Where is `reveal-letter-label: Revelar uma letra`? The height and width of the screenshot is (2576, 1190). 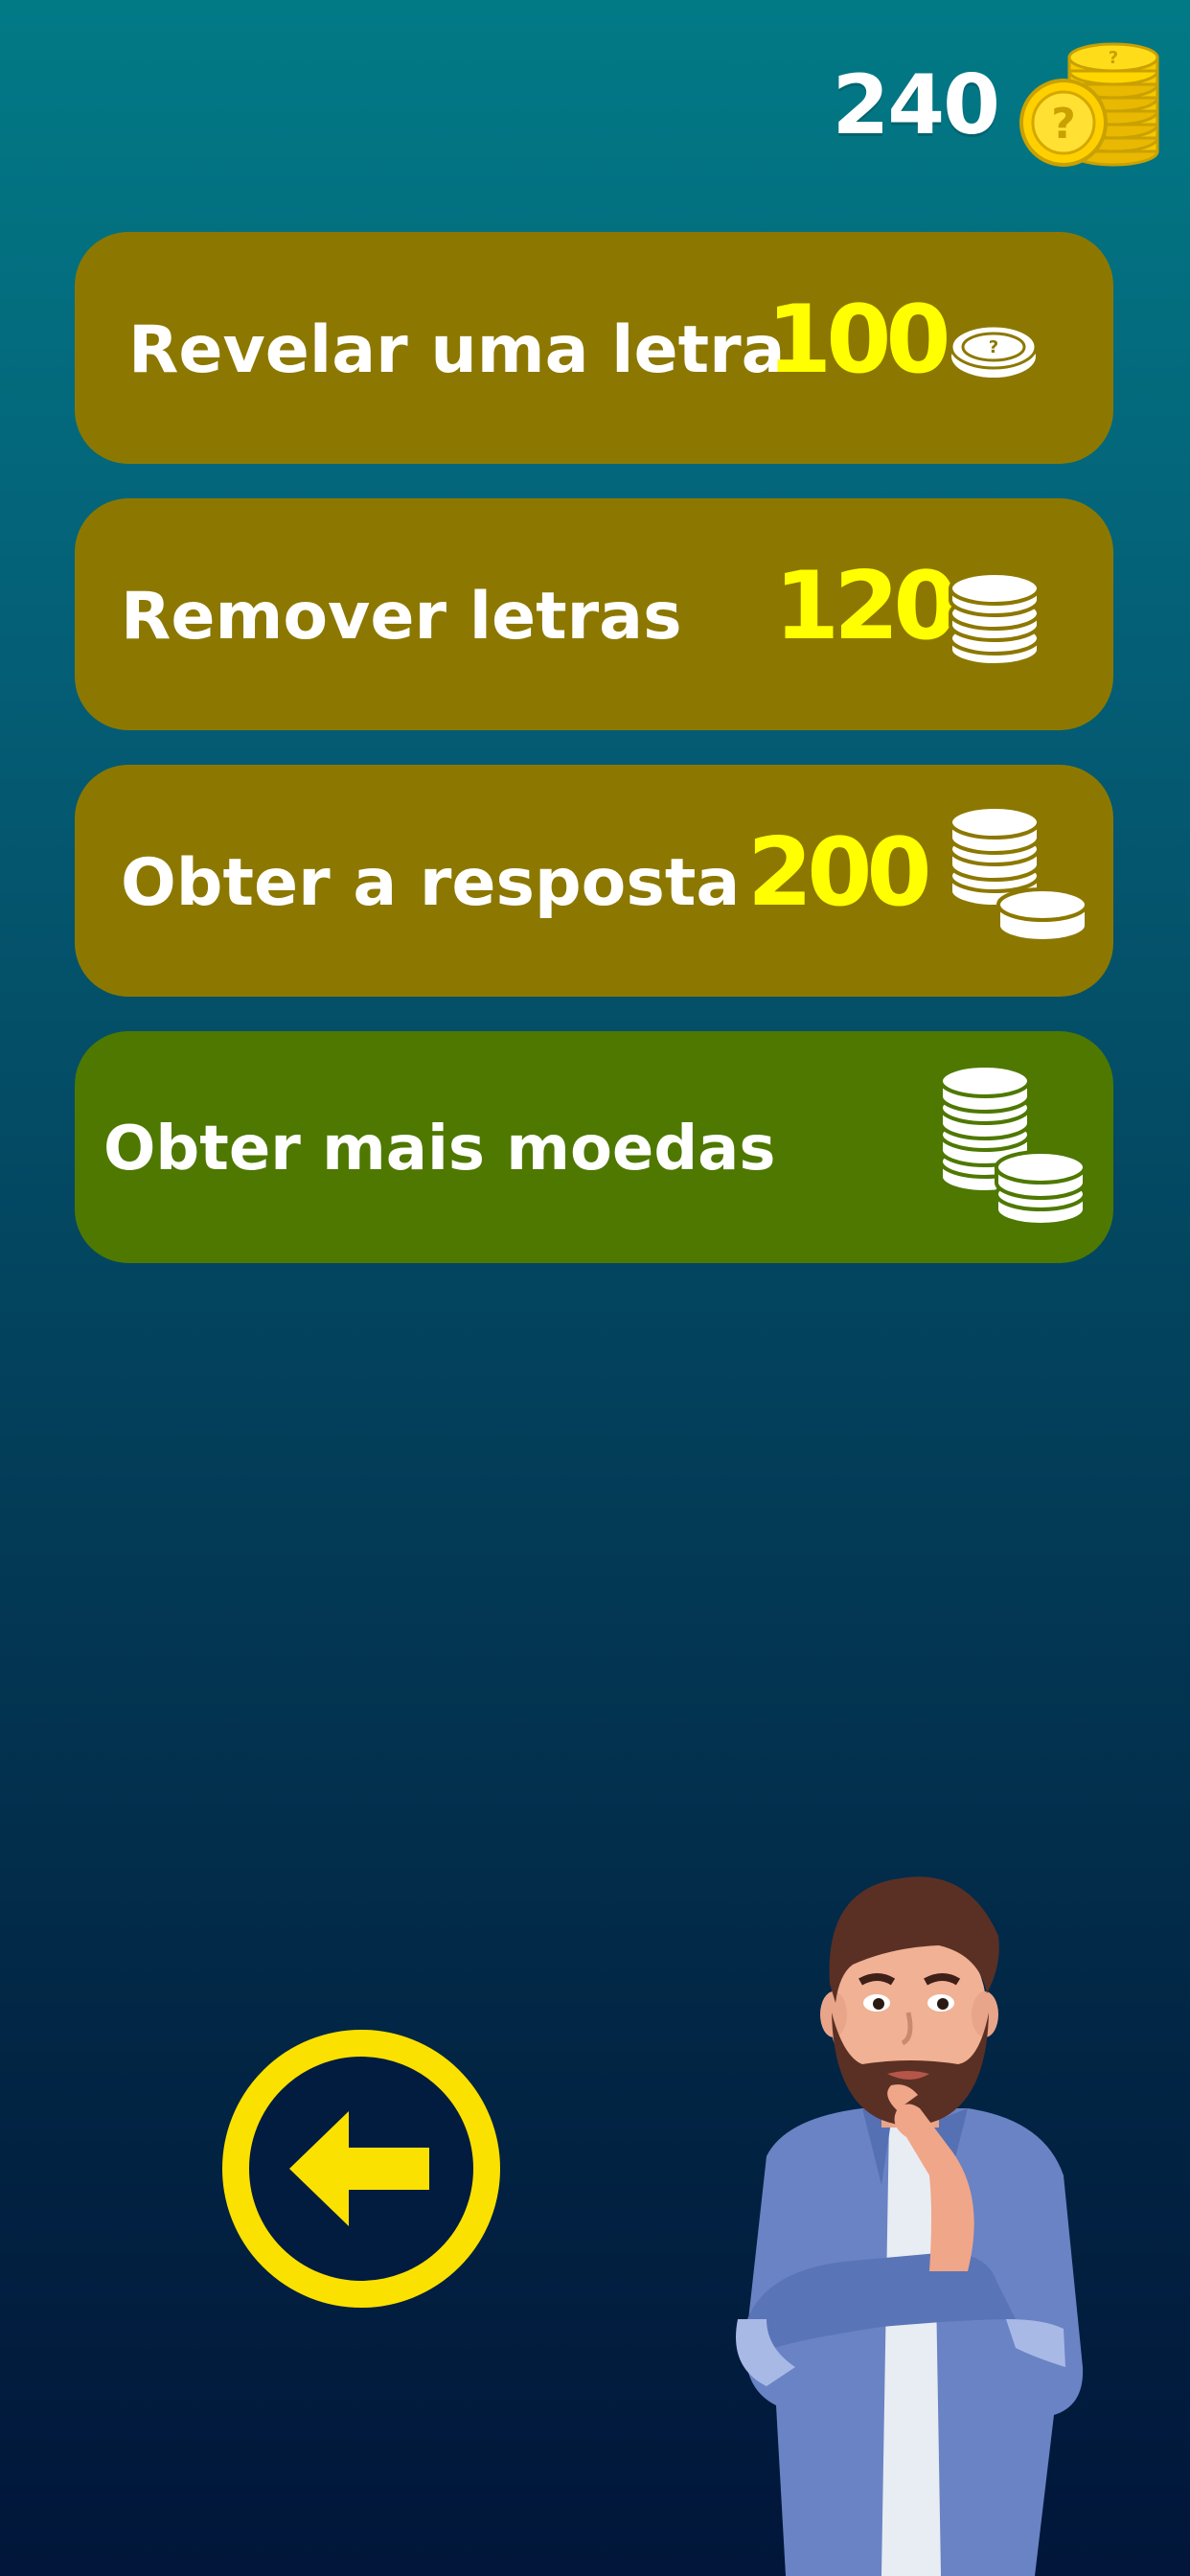 reveal-letter-label: Revelar uma letra is located at coordinates (457, 350).